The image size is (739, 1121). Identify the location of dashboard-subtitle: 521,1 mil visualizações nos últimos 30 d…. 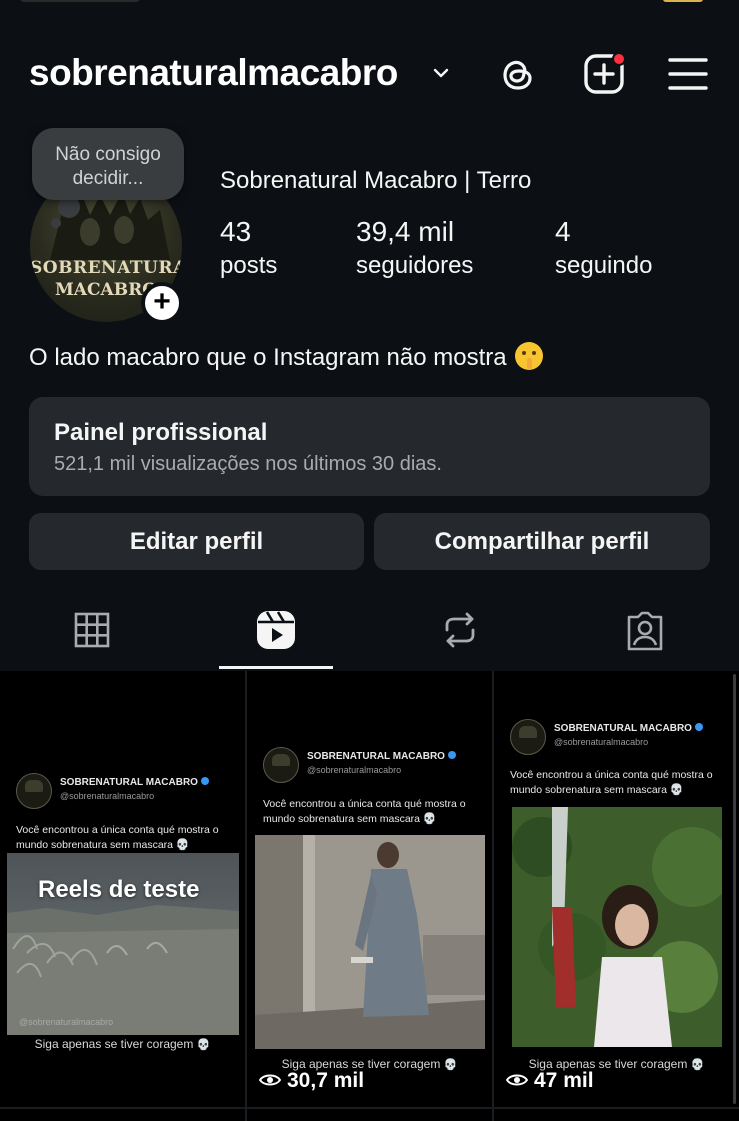
(248, 464).